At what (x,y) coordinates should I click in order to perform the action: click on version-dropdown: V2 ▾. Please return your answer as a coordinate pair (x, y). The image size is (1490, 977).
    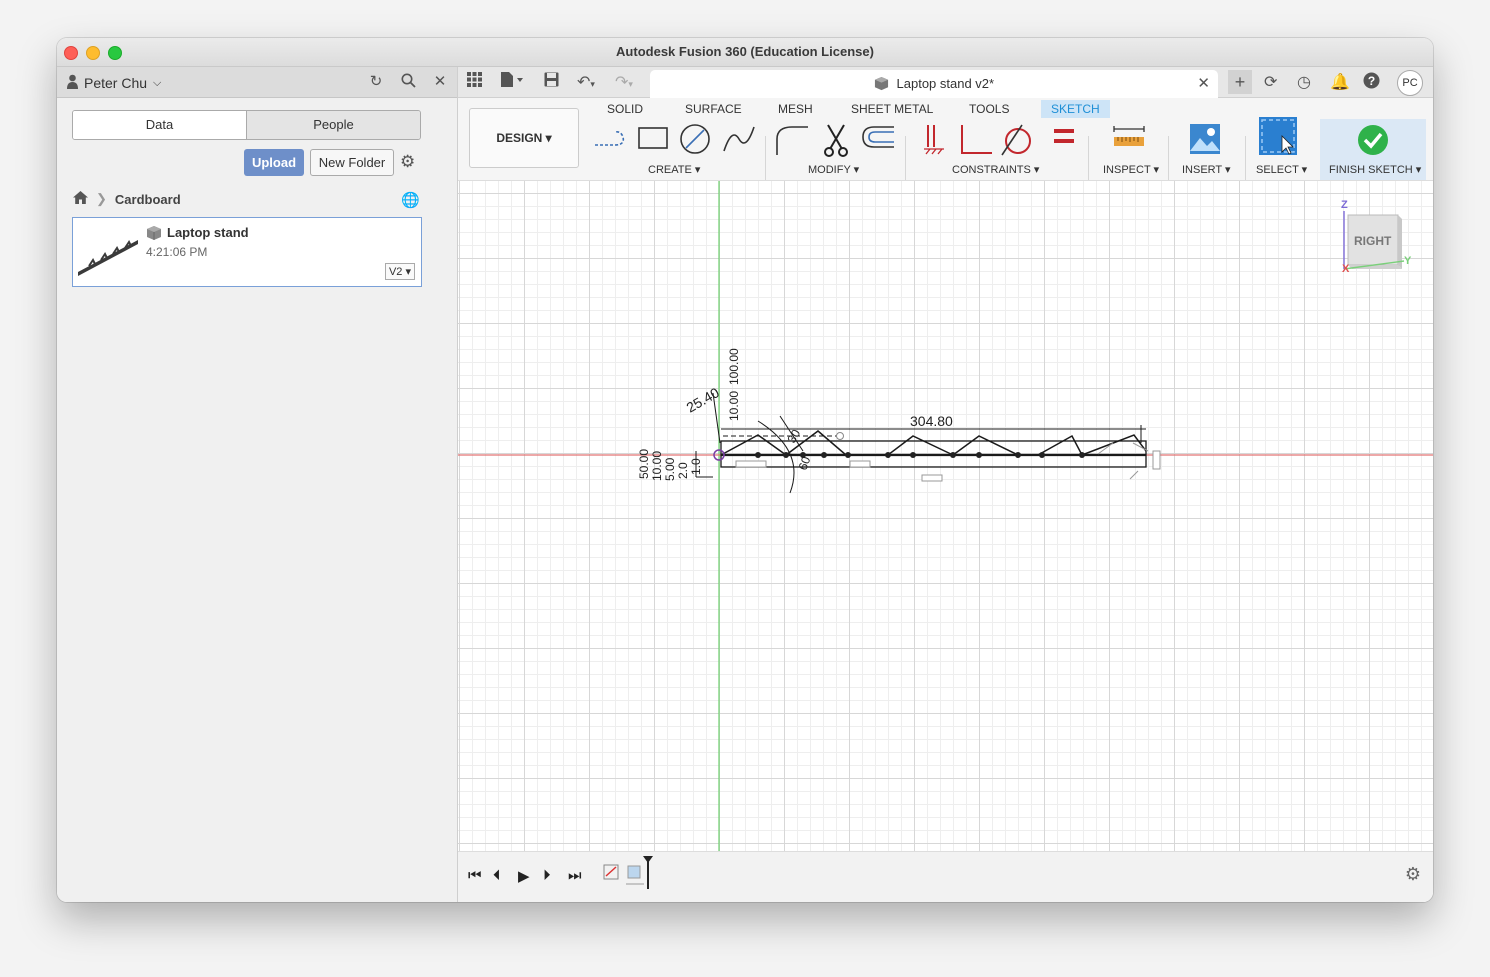
    Looking at the image, I should click on (399, 271).